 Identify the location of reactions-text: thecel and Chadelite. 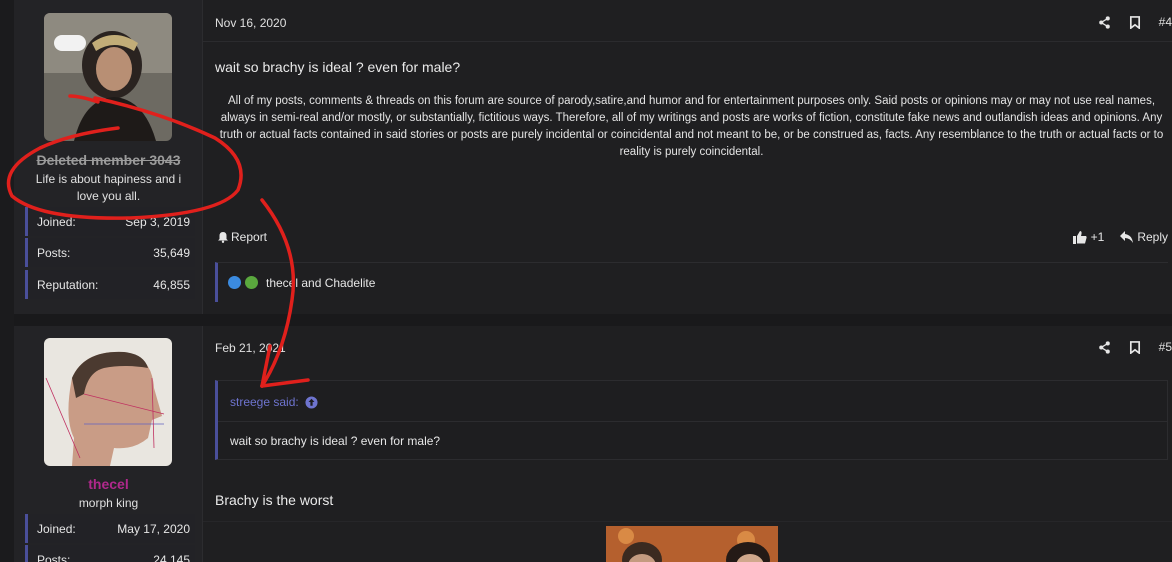
(320, 283).